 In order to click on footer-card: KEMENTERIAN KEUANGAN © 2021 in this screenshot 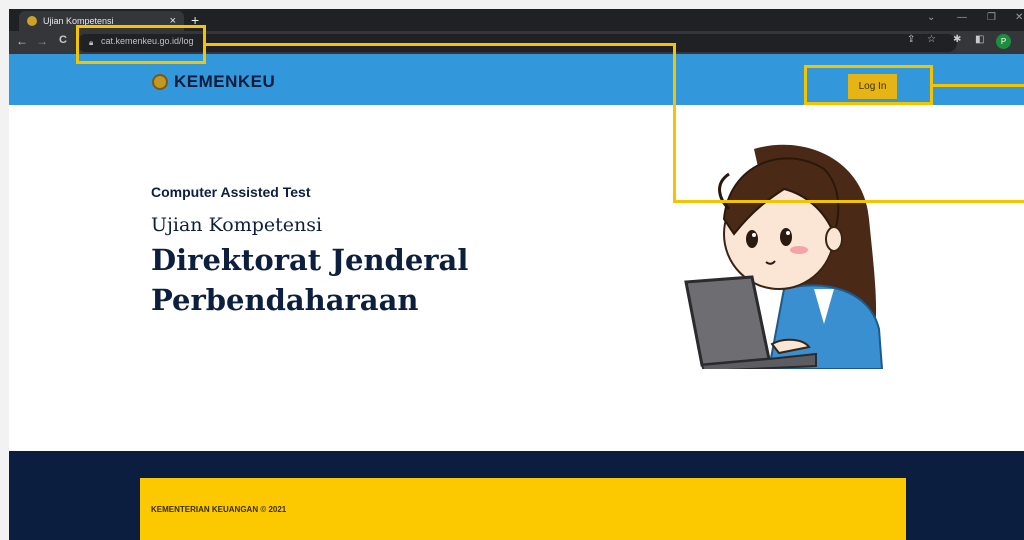, I will do `click(523, 509)`.